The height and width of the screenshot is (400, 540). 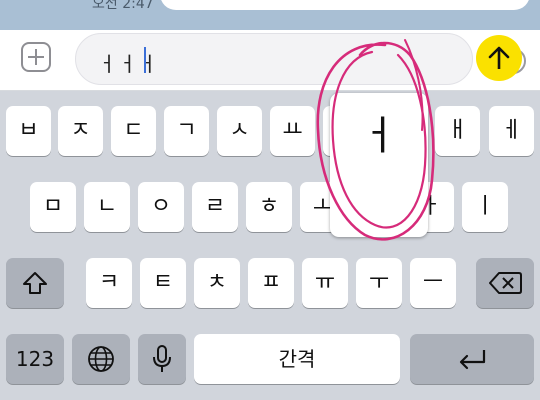 I want to click on key-label: ㅌ, so click(x=163, y=282).